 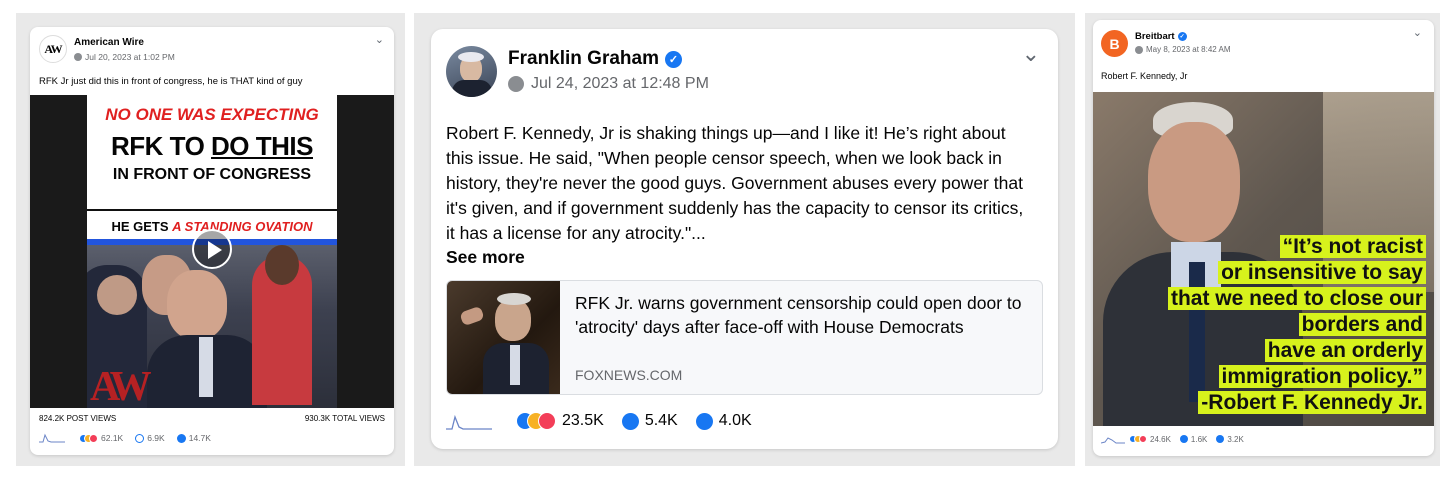 I want to click on share-count: 14.7K, so click(x=200, y=438).